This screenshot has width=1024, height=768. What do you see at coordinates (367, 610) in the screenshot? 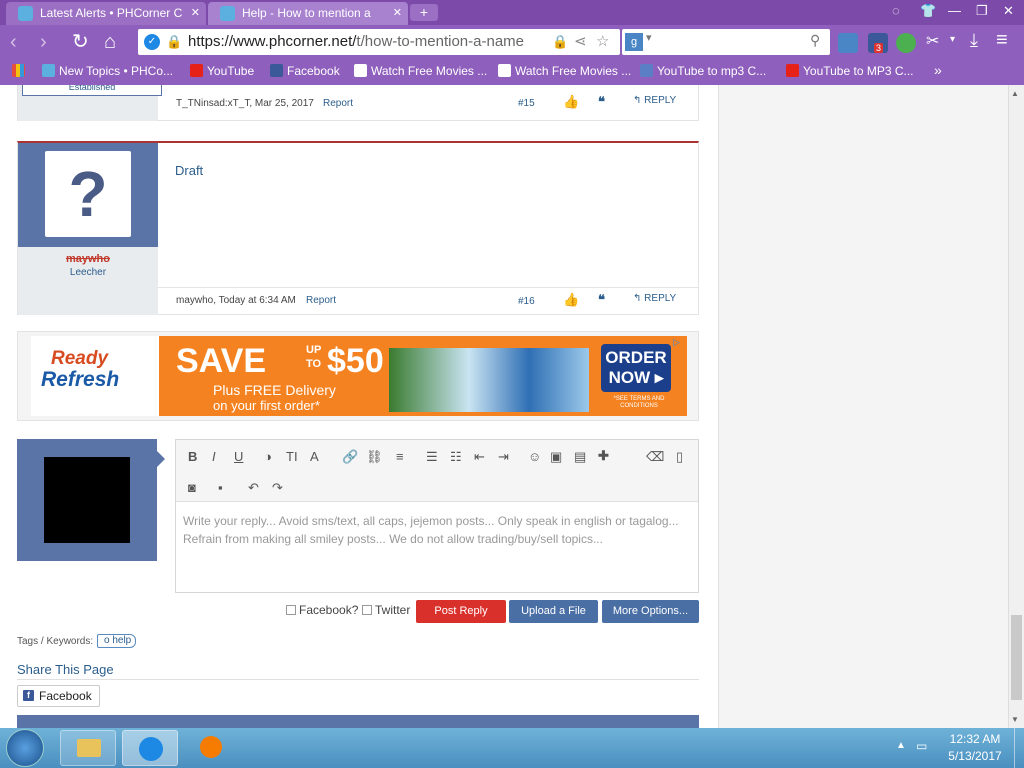
I see `checkbox-icon` at bounding box center [367, 610].